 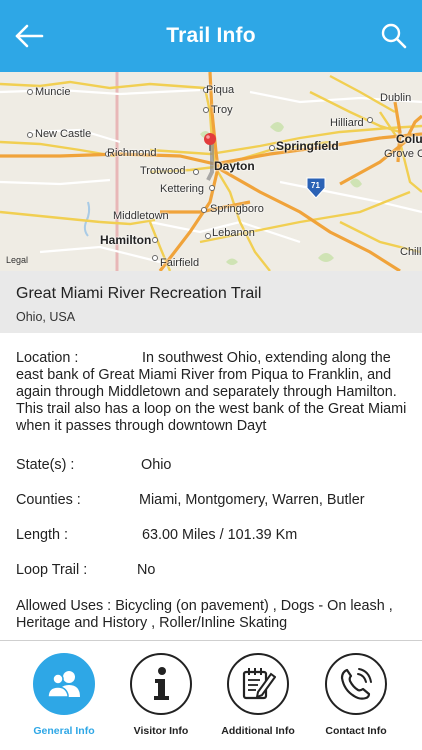 What do you see at coordinates (252, 500) in the screenshot?
I see `counties-value: Miami, Montgomery, Warren, Butler` at bounding box center [252, 500].